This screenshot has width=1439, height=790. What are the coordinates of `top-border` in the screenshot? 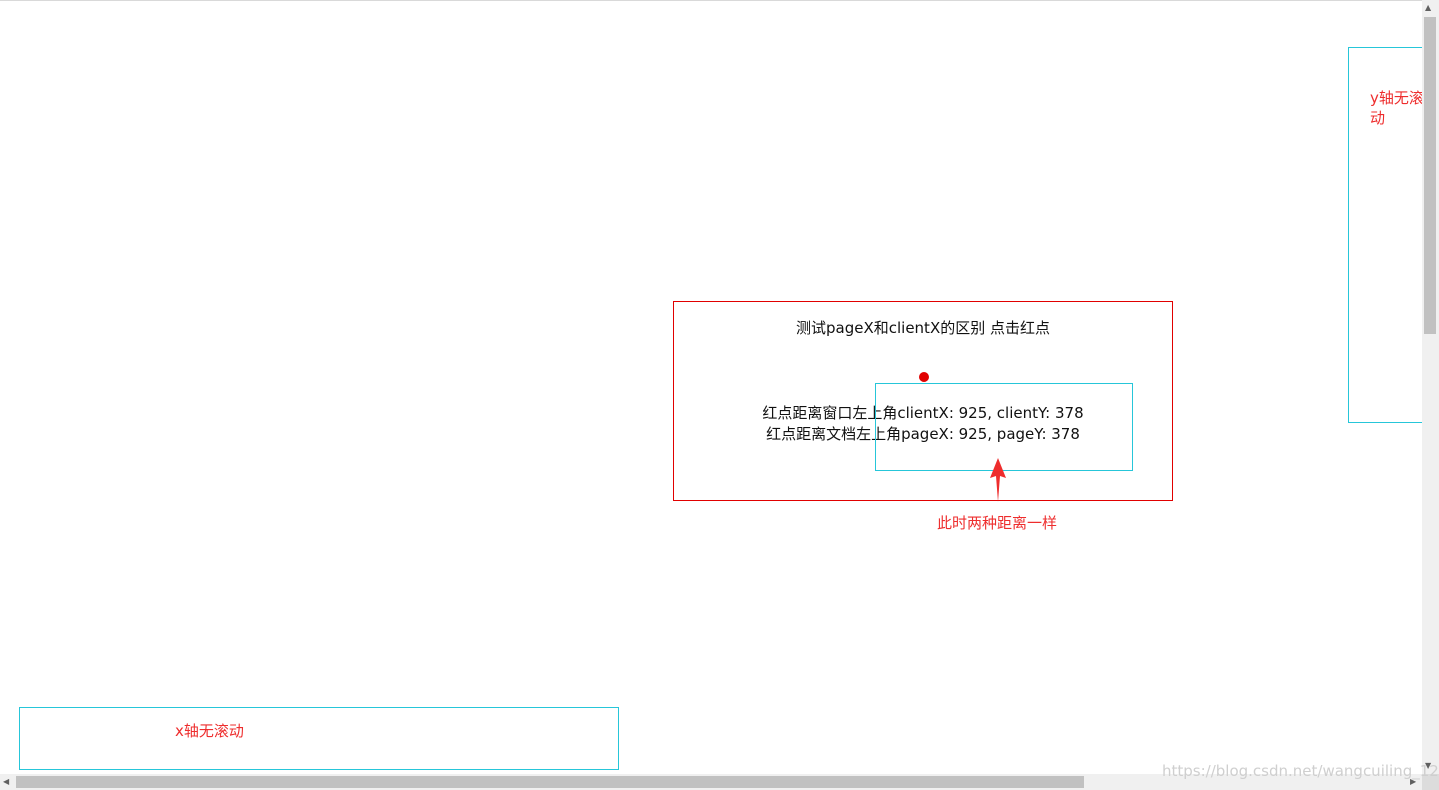 It's located at (719, 0).